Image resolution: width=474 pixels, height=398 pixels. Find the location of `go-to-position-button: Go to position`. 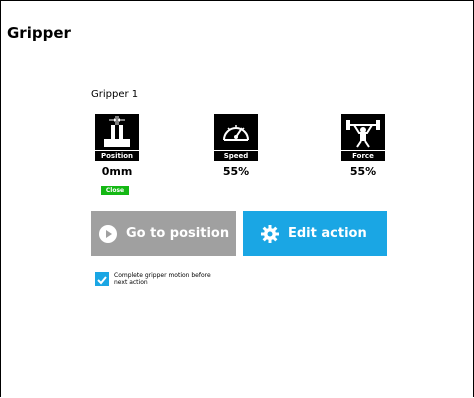

go-to-position-button: Go to position is located at coordinates (163, 233).